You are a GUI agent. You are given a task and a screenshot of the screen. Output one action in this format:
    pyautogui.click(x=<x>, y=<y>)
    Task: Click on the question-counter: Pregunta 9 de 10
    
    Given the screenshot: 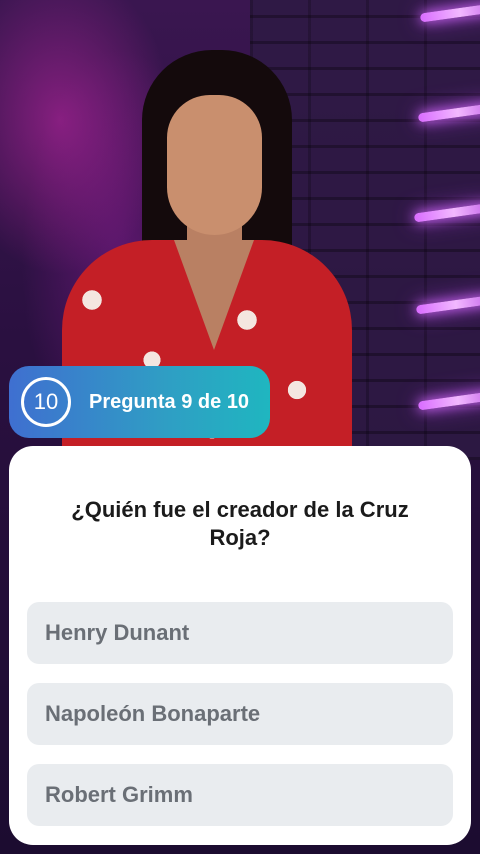 What is the action you would take?
    pyautogui.click(x=169, y=401)
    